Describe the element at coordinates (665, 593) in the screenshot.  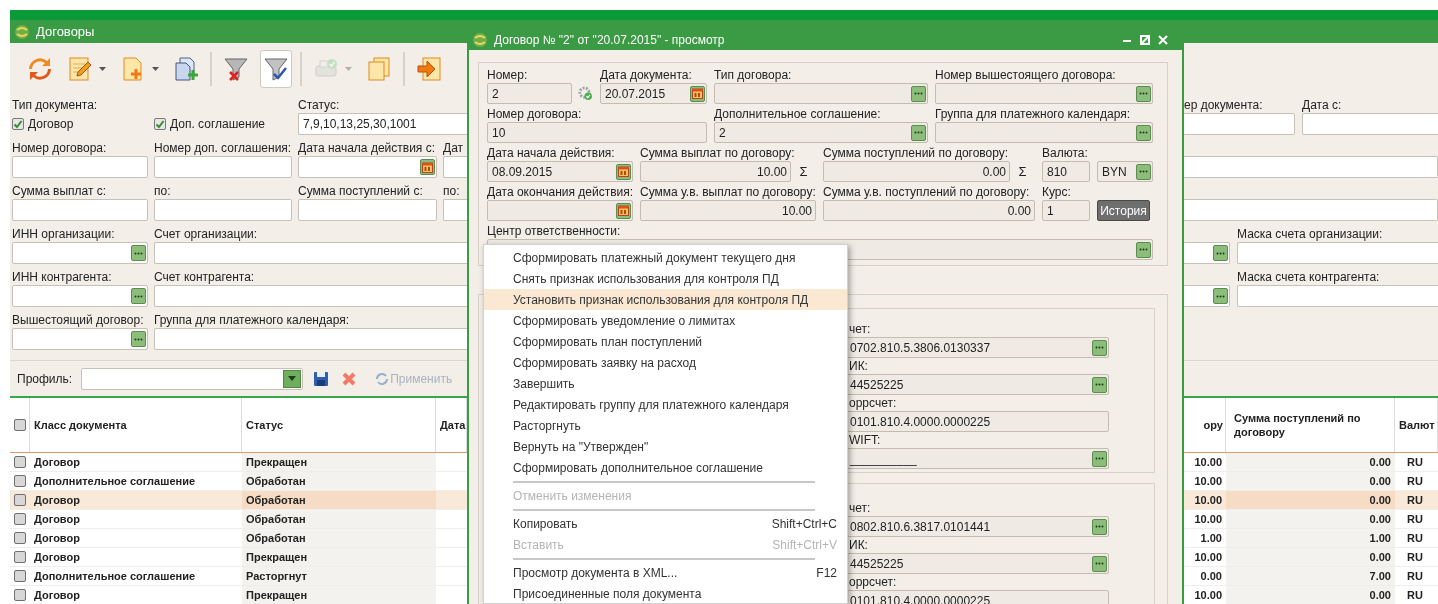
I see `menu-item: Присоединенные поля документа` at that location.